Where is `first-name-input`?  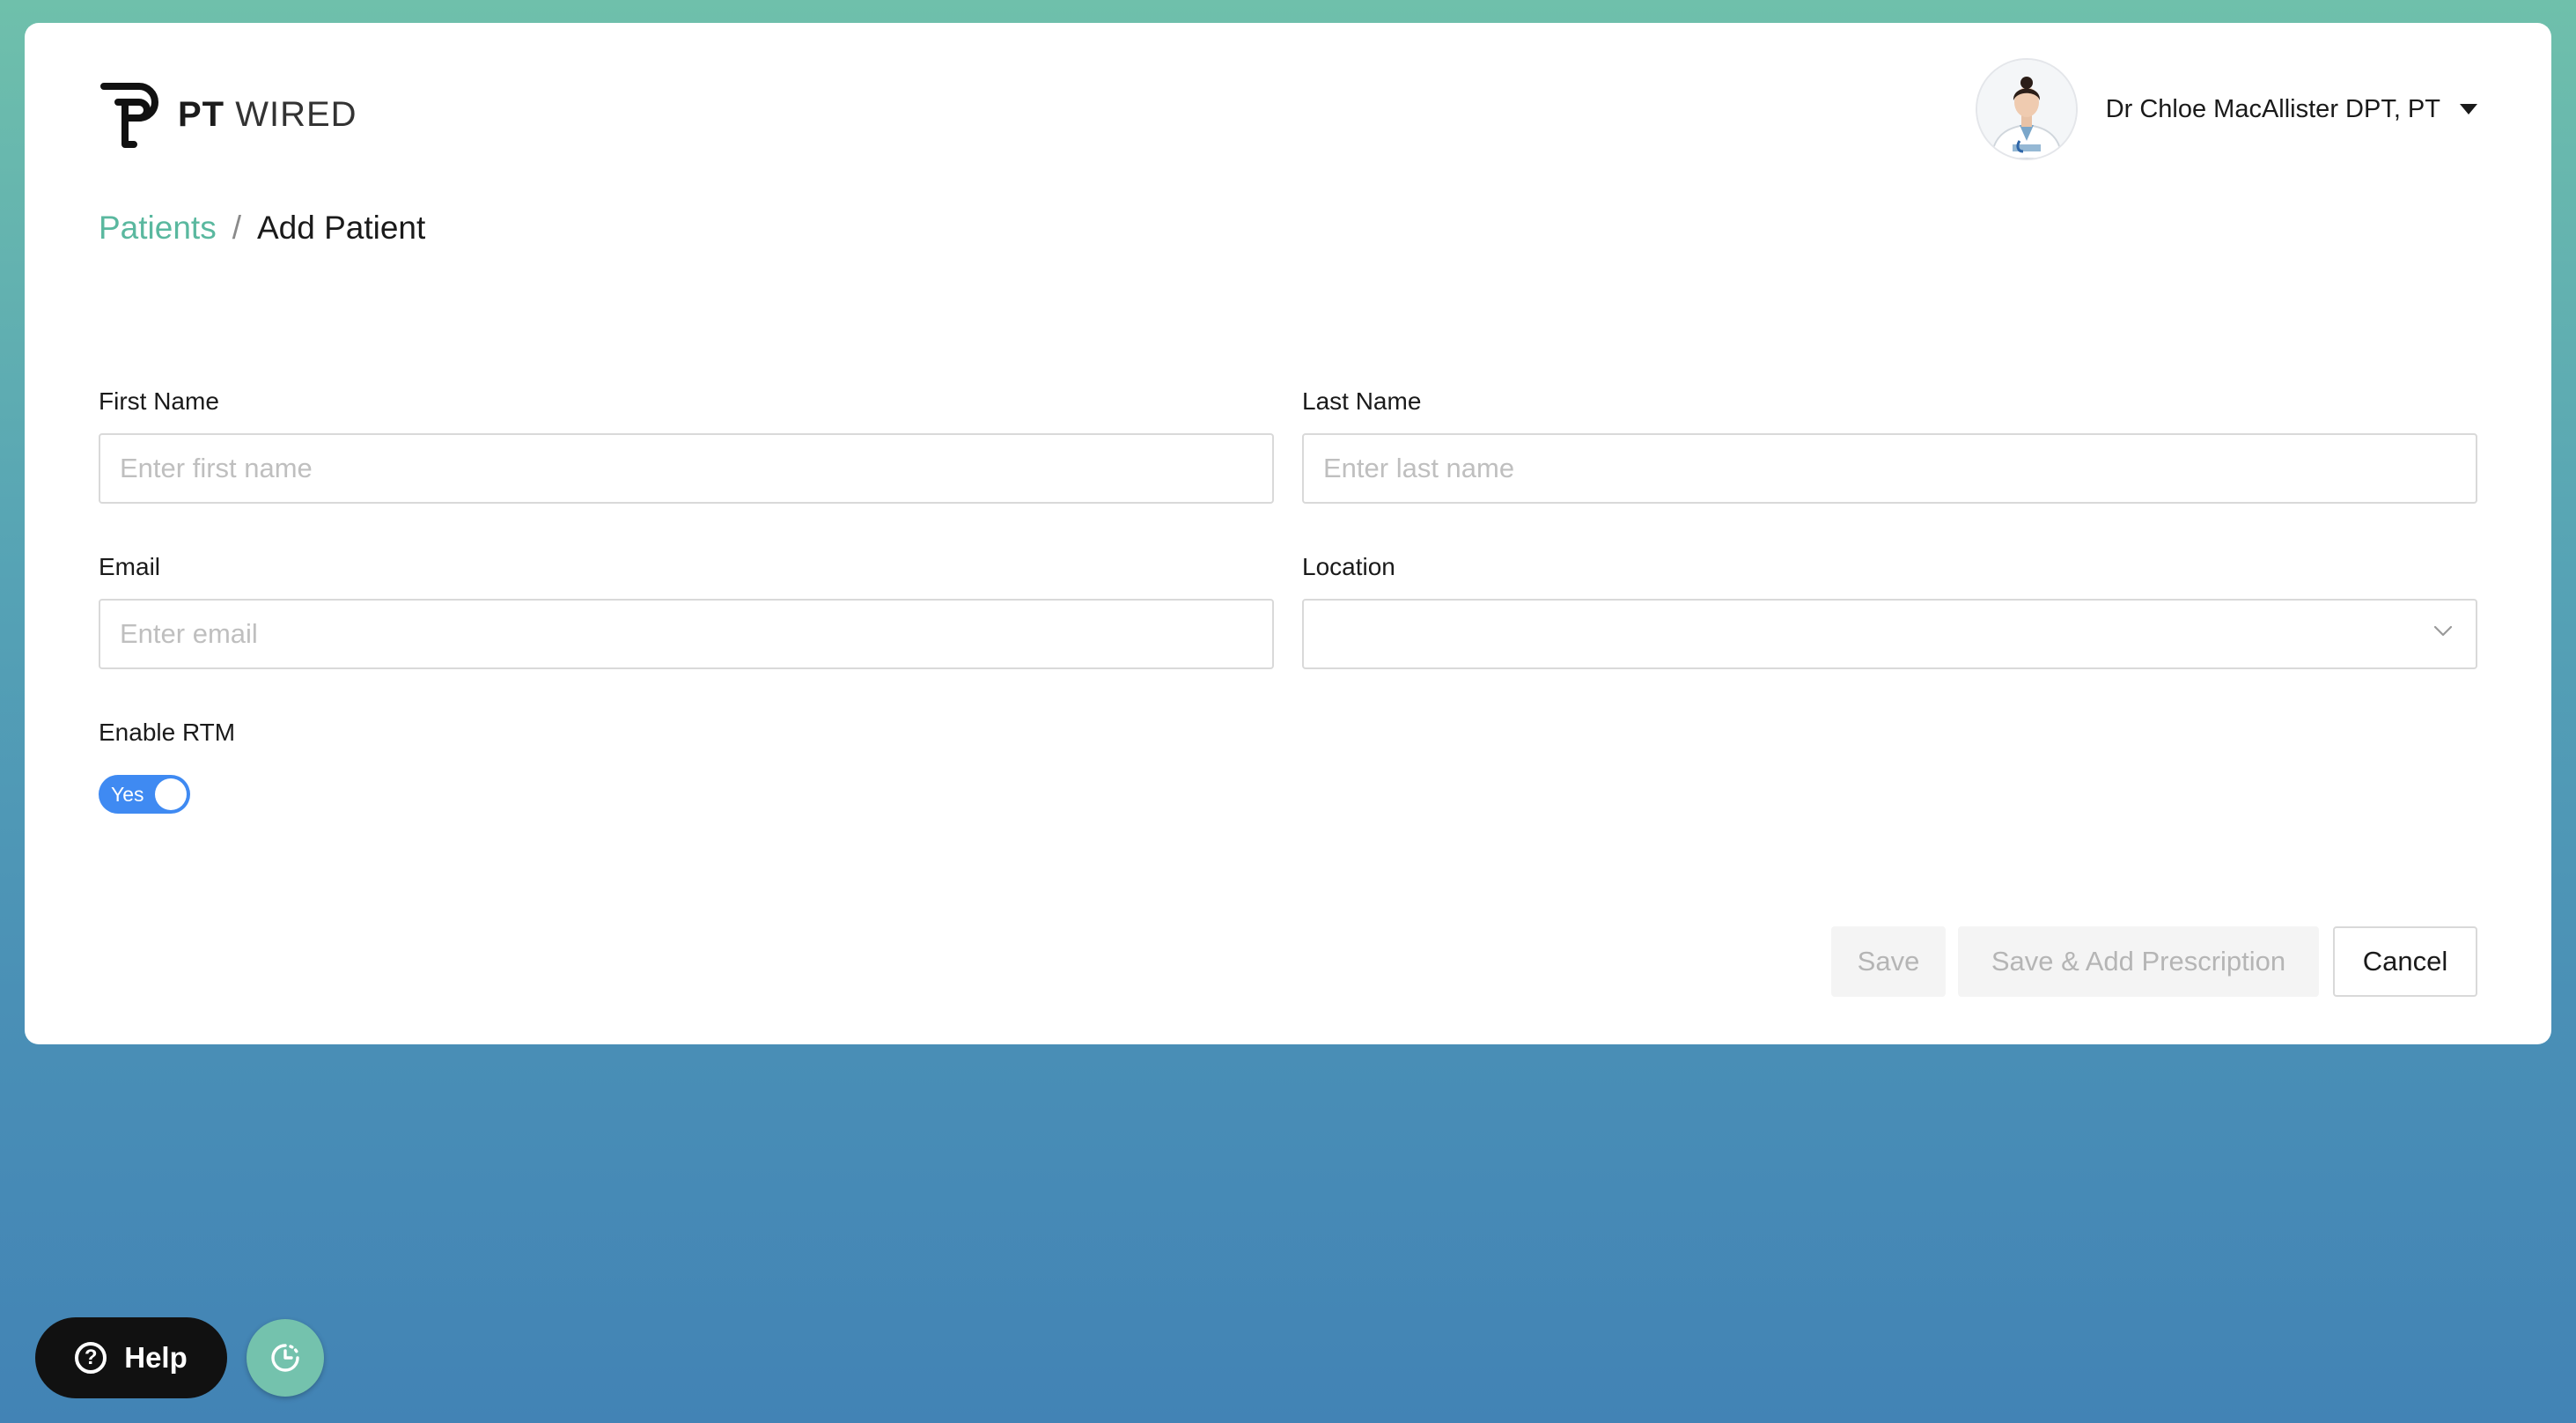 first-name-input is located at coordinates (686, 468).